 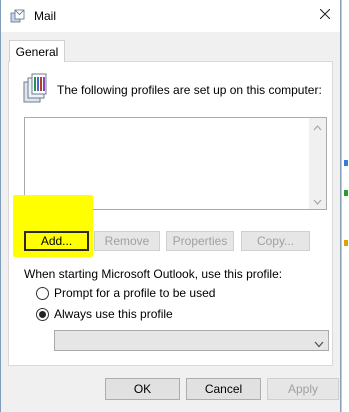 I want to click on cancel-button: Cancel, so click(x=223, y=389).